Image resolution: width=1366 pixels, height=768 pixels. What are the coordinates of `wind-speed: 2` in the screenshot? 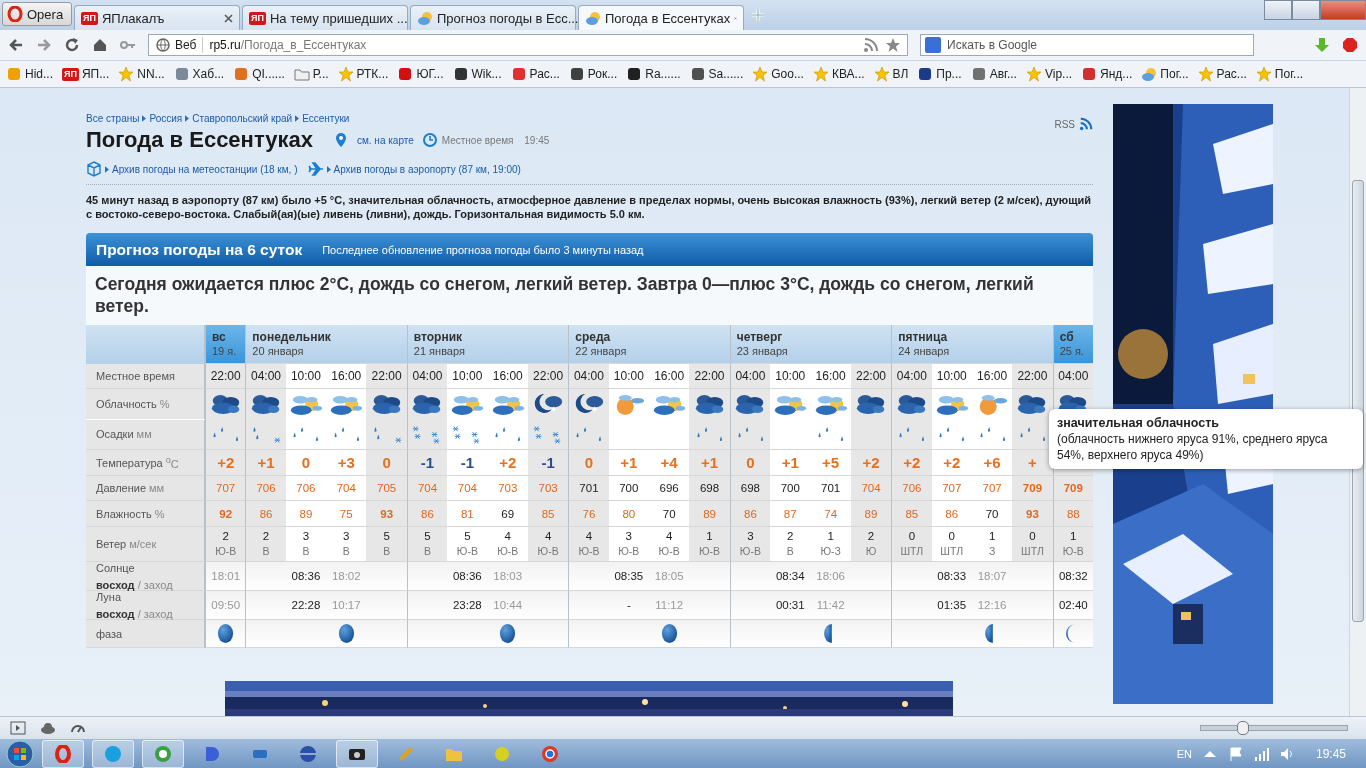 It's located at (871, 536).